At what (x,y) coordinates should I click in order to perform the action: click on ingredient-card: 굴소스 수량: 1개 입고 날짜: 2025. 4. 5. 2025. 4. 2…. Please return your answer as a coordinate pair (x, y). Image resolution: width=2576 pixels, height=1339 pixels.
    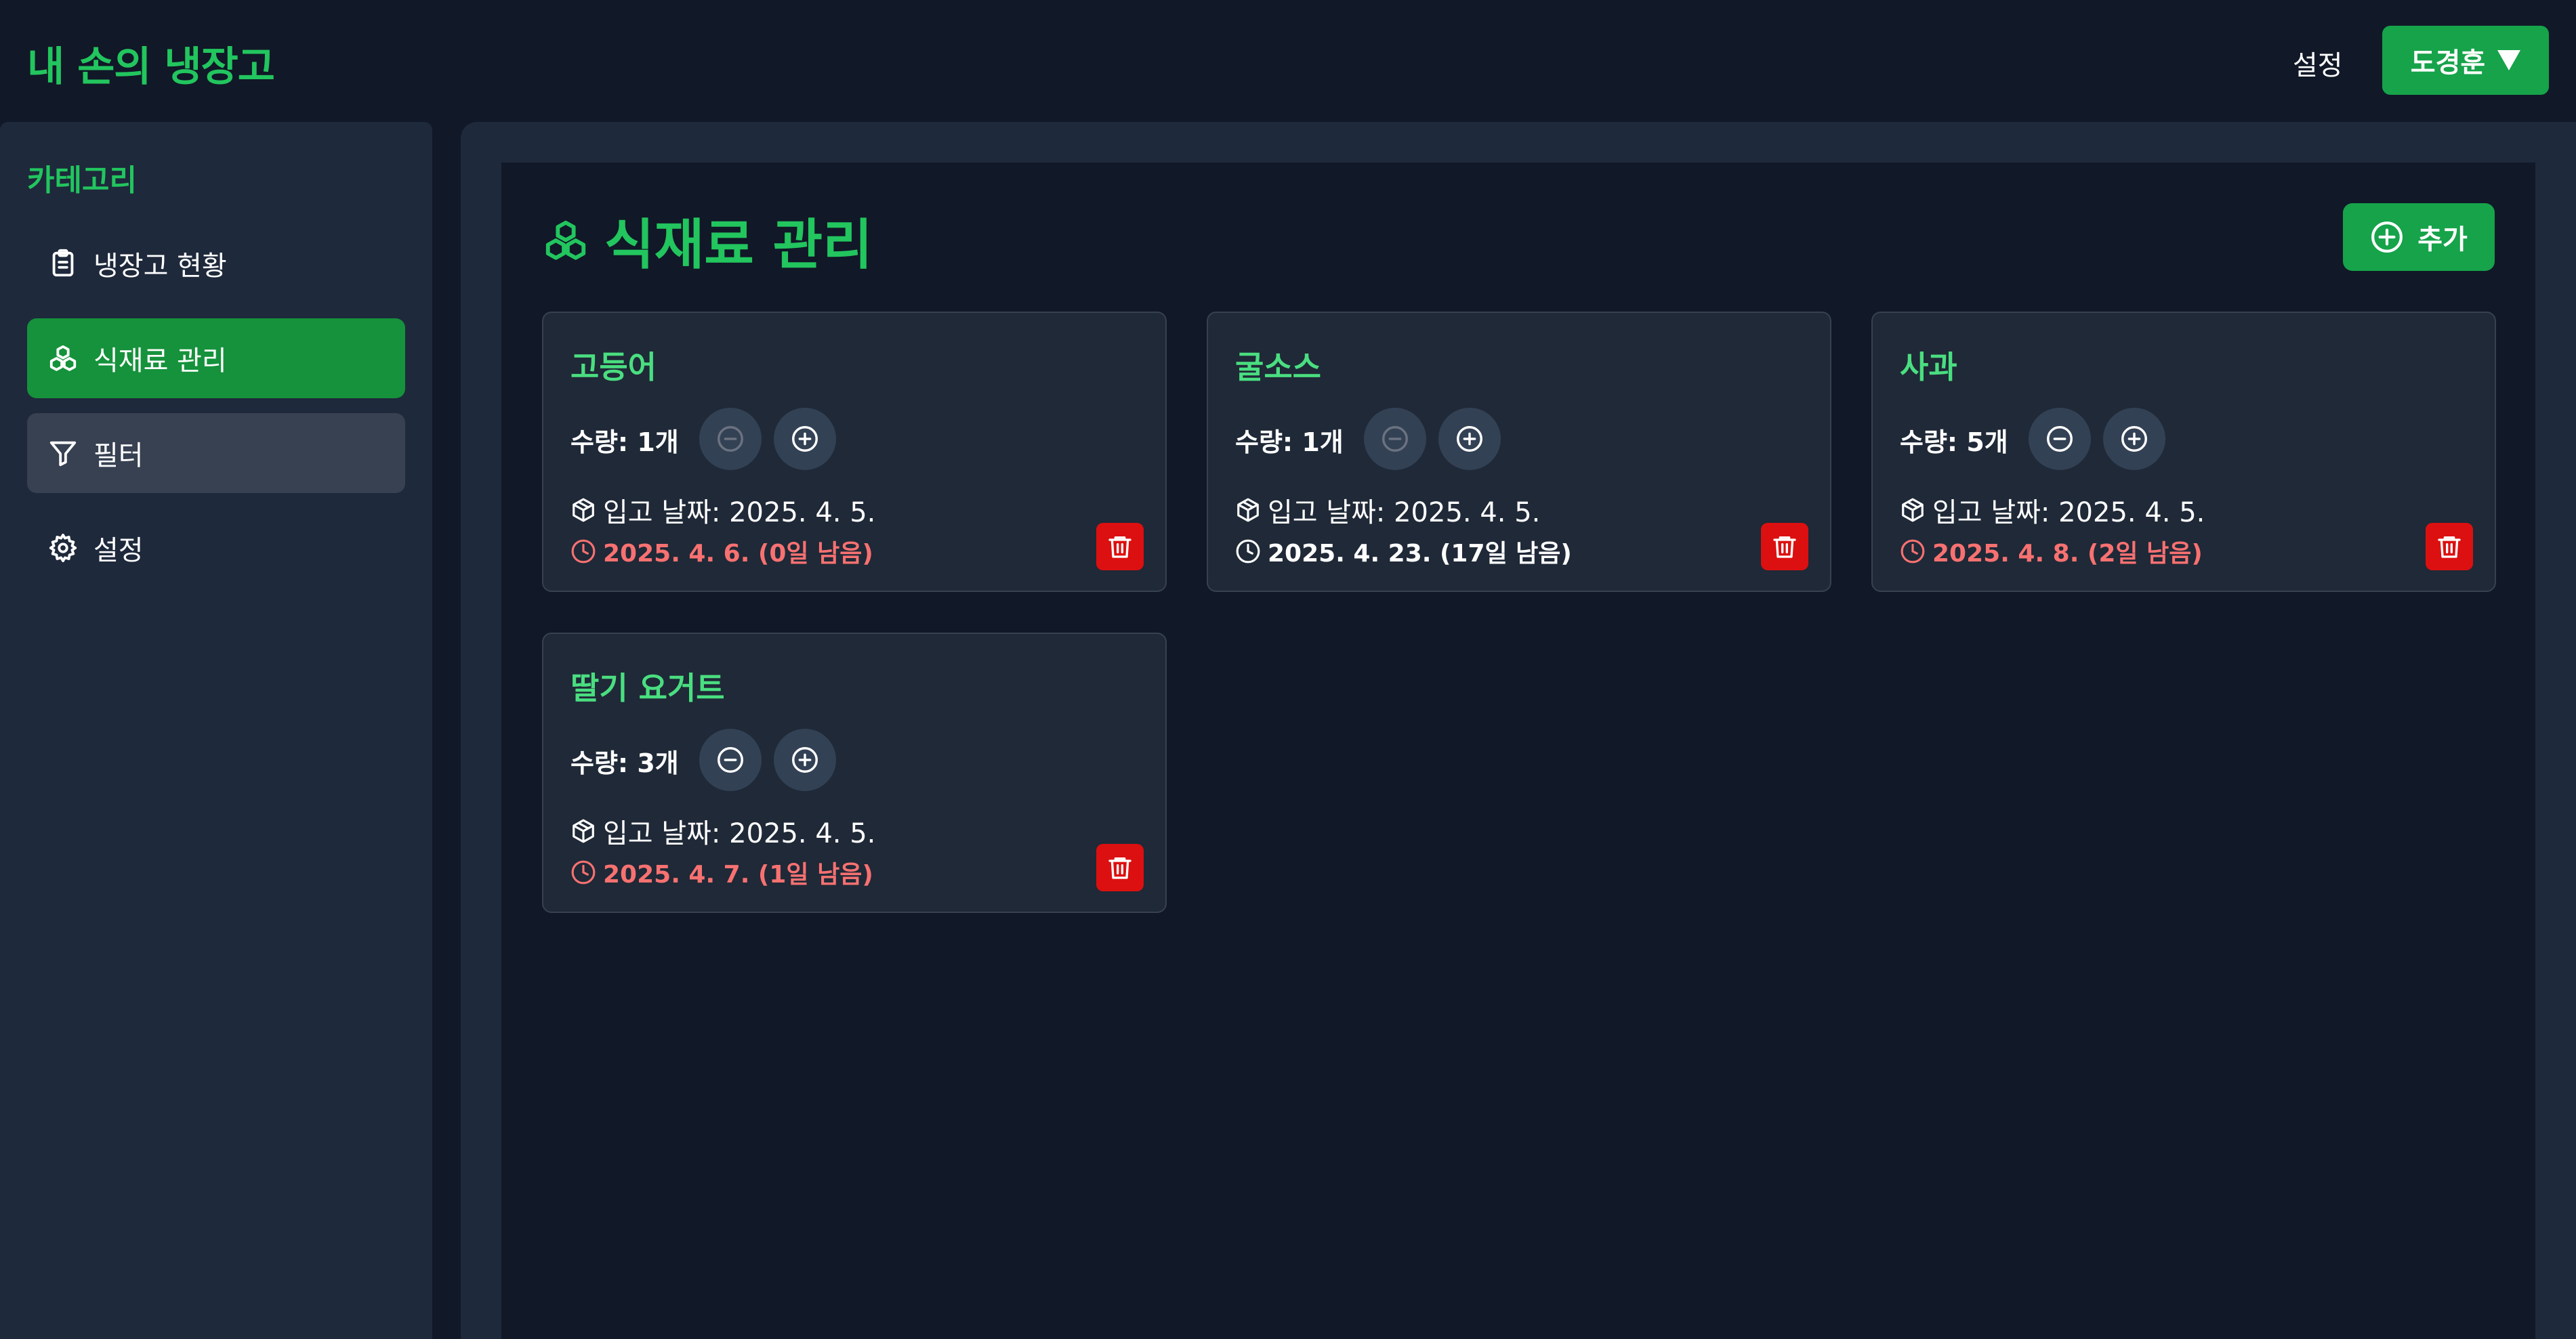
    Looking at the image, I should click on (1519, 452).